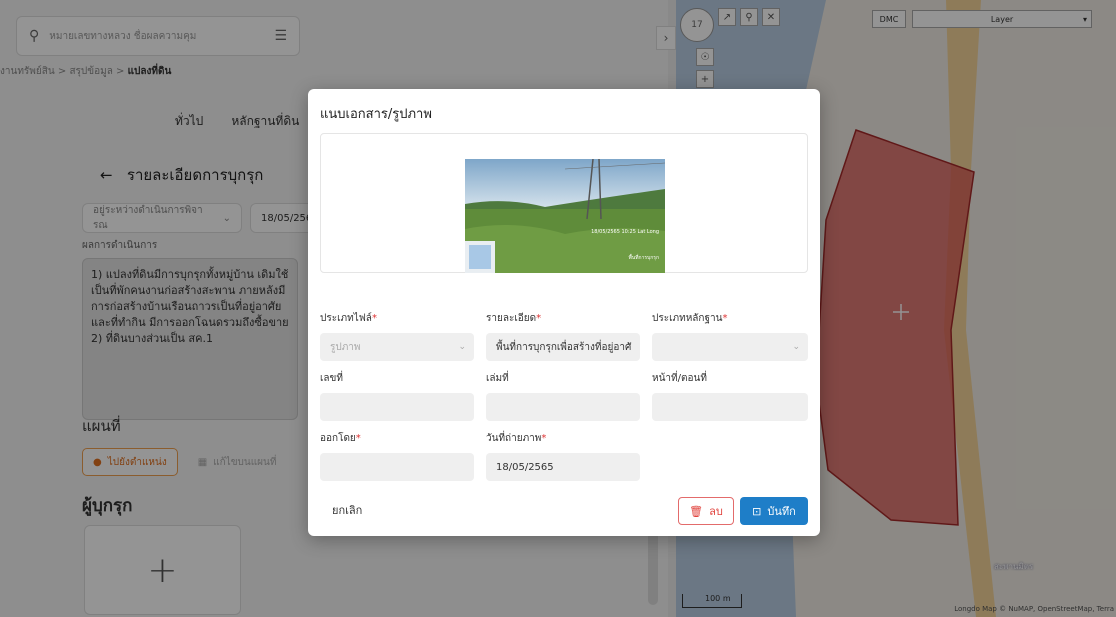  Describe the element at coordinates (563, 347) in the screenshot. I see `detail-input: พื้นที่การบุกรุกเพื่อสร้างที่อยู่อาศั` at that location.